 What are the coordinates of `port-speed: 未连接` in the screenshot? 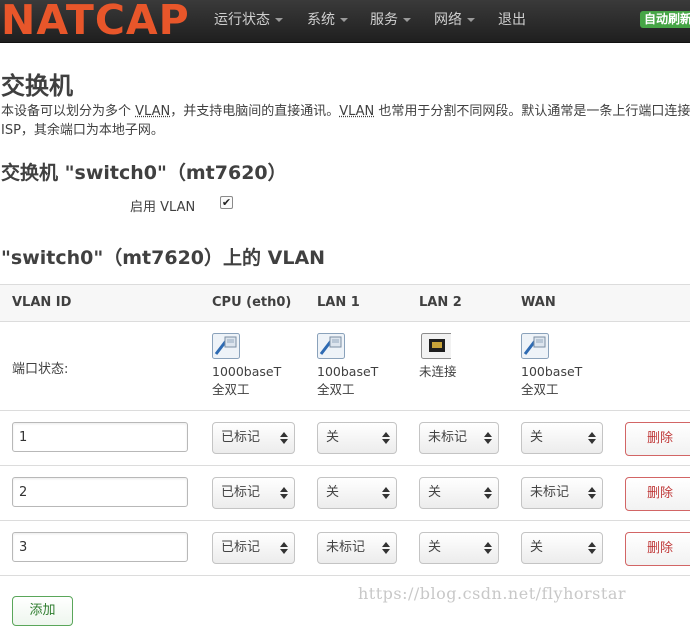 It's located at (438, 371).